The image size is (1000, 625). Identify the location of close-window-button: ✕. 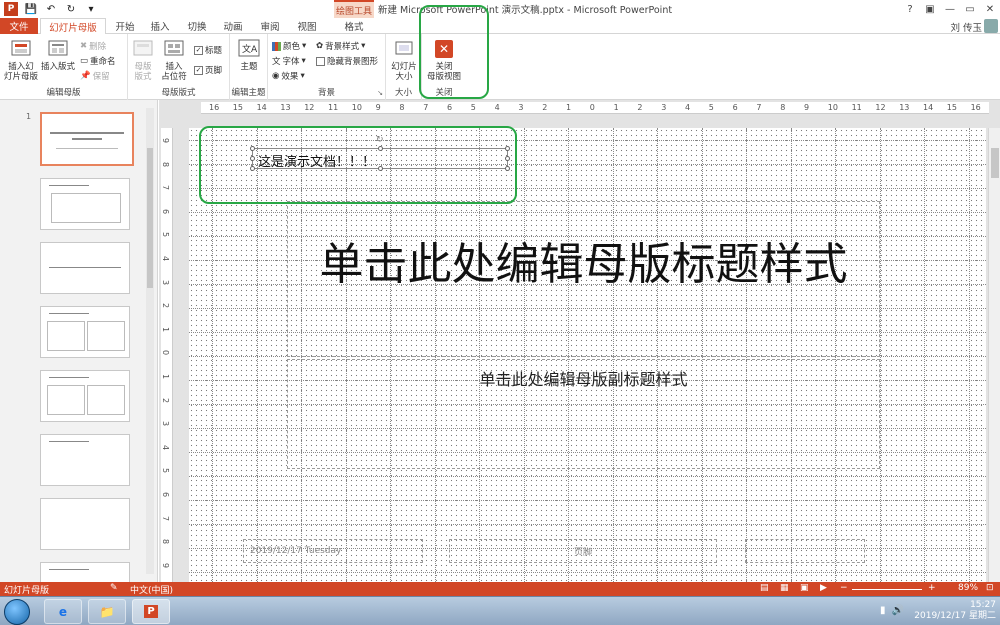
(990, 9).